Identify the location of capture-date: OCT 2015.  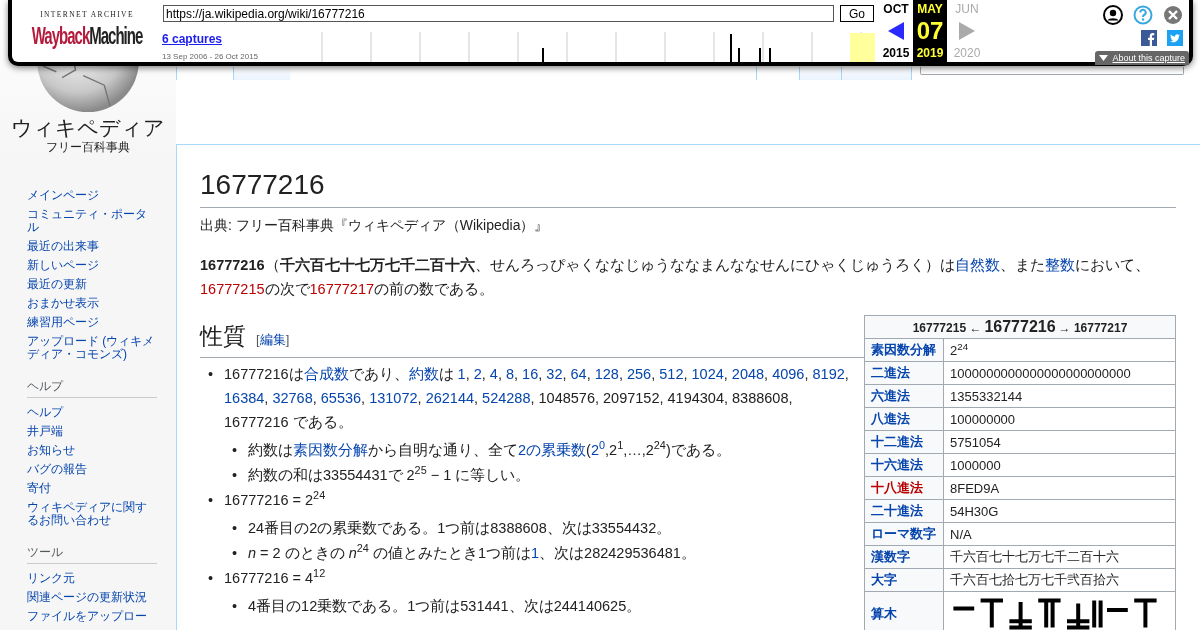
(896, 31).